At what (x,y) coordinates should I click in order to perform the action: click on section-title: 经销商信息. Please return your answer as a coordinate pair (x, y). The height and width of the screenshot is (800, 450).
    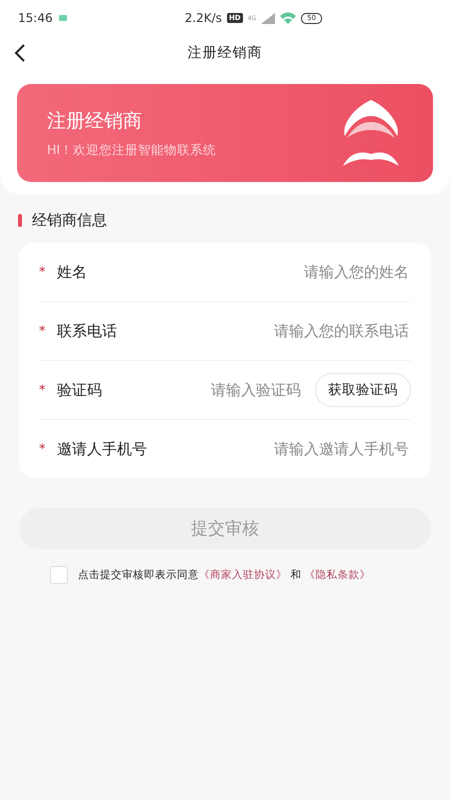
    Looking at the image, I should click on (69, 220).